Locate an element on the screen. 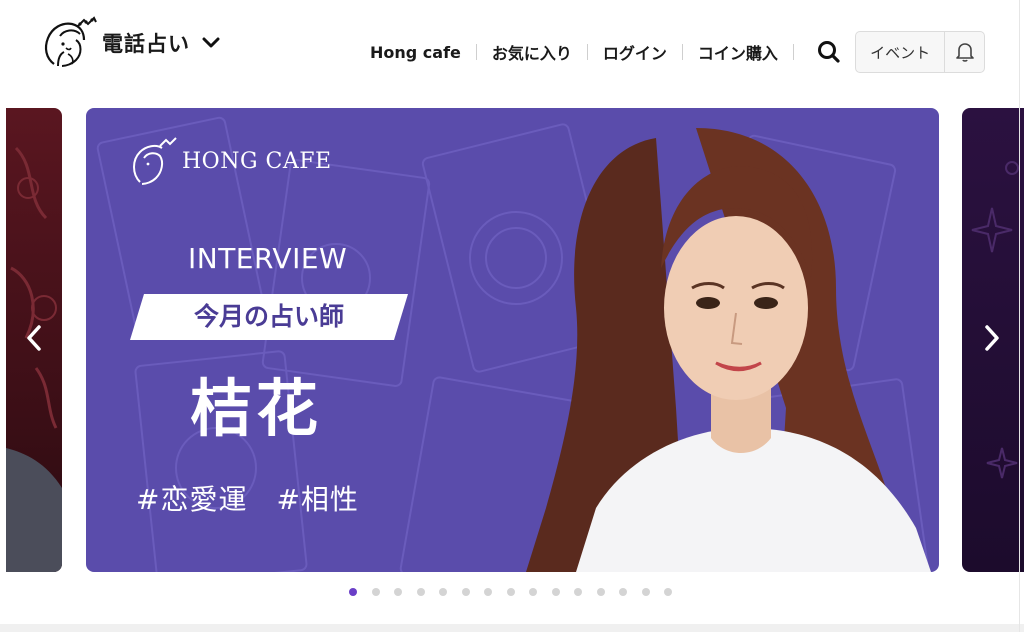  nav-favorites: お気に入り is located at coordinates (532, 52).